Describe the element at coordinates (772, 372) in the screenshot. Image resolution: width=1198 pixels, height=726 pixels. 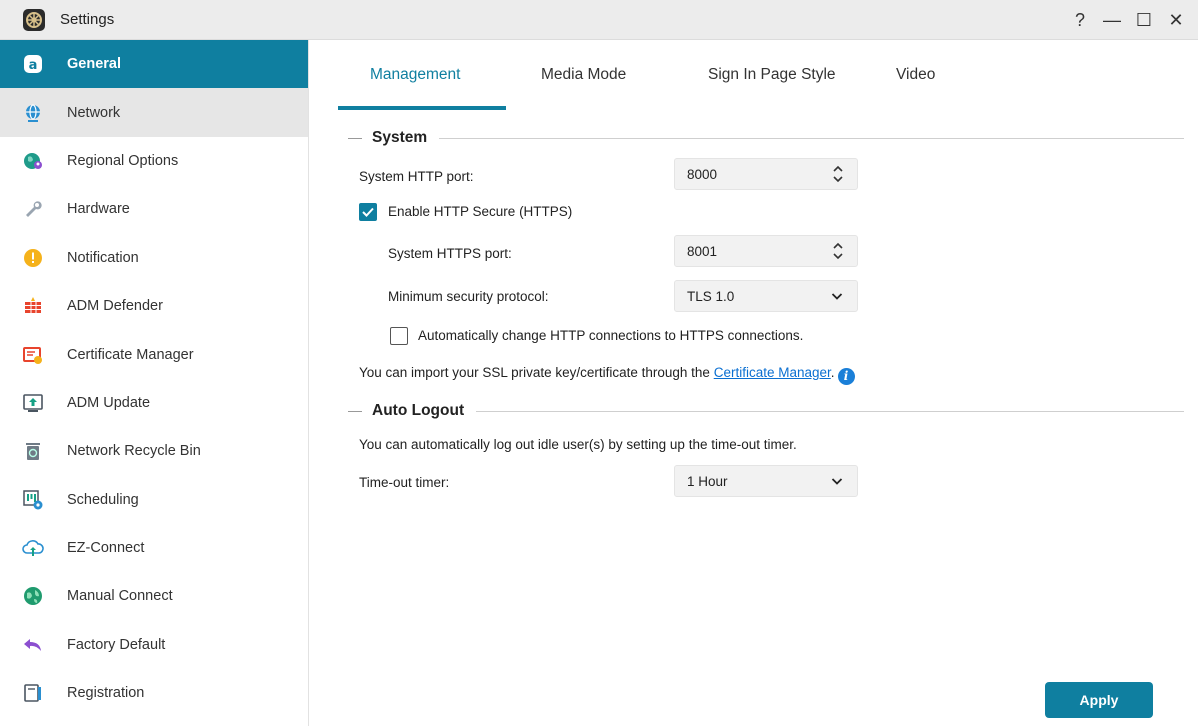
I see `certificate-manager-link: Certificate Manager` at that location.